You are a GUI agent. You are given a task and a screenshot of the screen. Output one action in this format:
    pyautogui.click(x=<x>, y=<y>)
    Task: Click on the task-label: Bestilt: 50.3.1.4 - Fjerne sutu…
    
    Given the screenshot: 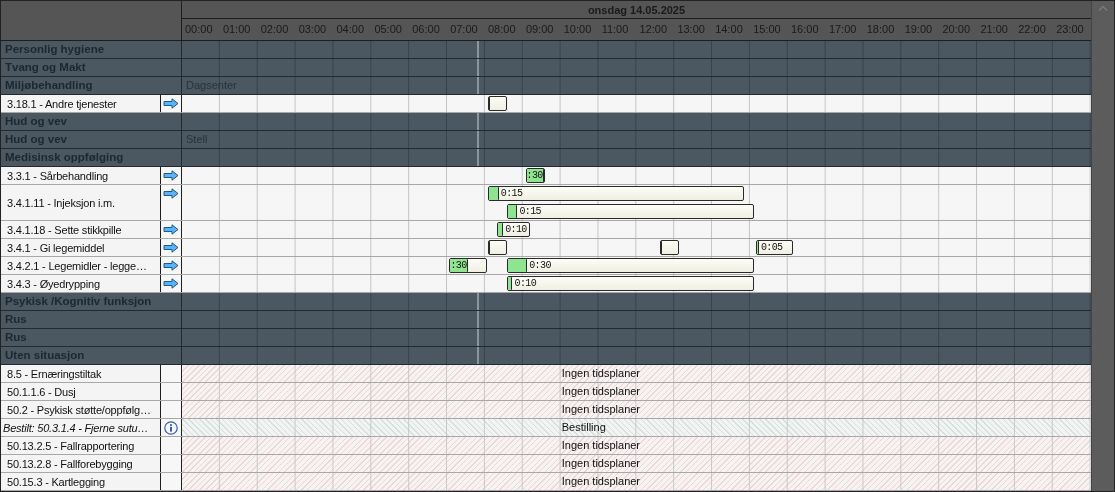 What is the action you would take?
    pyautogui.click(x=81, y=427)
    